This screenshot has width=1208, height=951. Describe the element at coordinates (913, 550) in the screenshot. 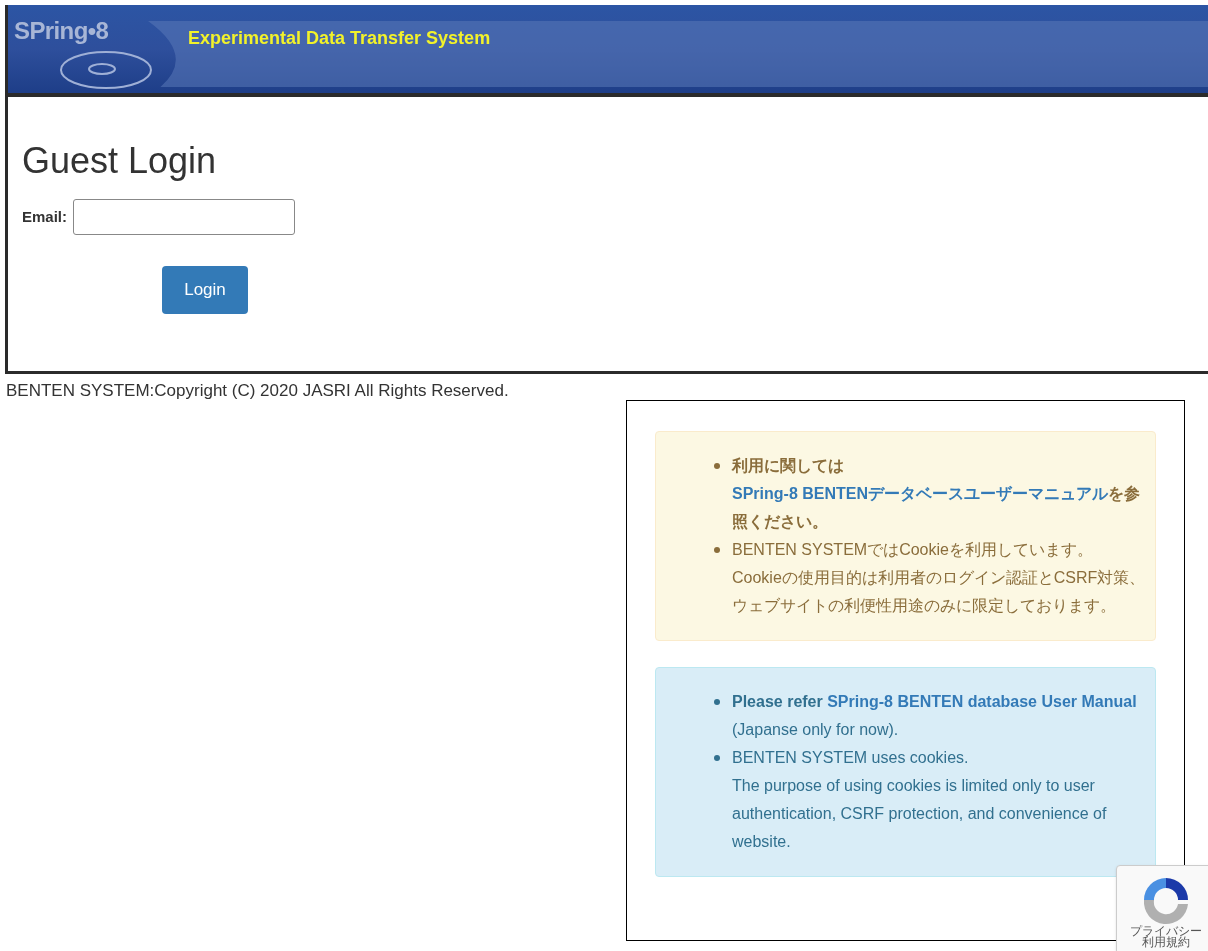

I see `notice-text: BENTEN SYSTEMではCookieを利用しています。` at that location.